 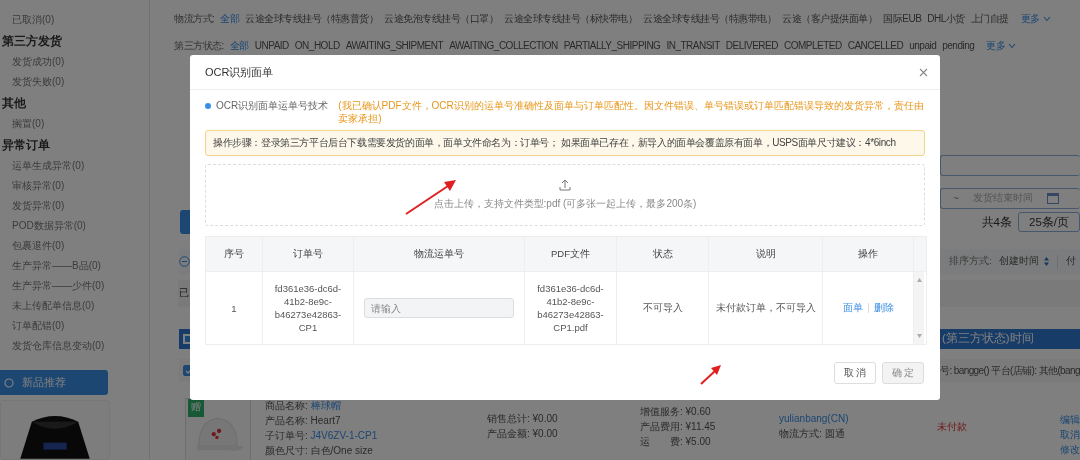 What do you see at coordinates (571, 254) in the screenshot?
I see `column-header: PDF文件` at bounding box center [571, 254].